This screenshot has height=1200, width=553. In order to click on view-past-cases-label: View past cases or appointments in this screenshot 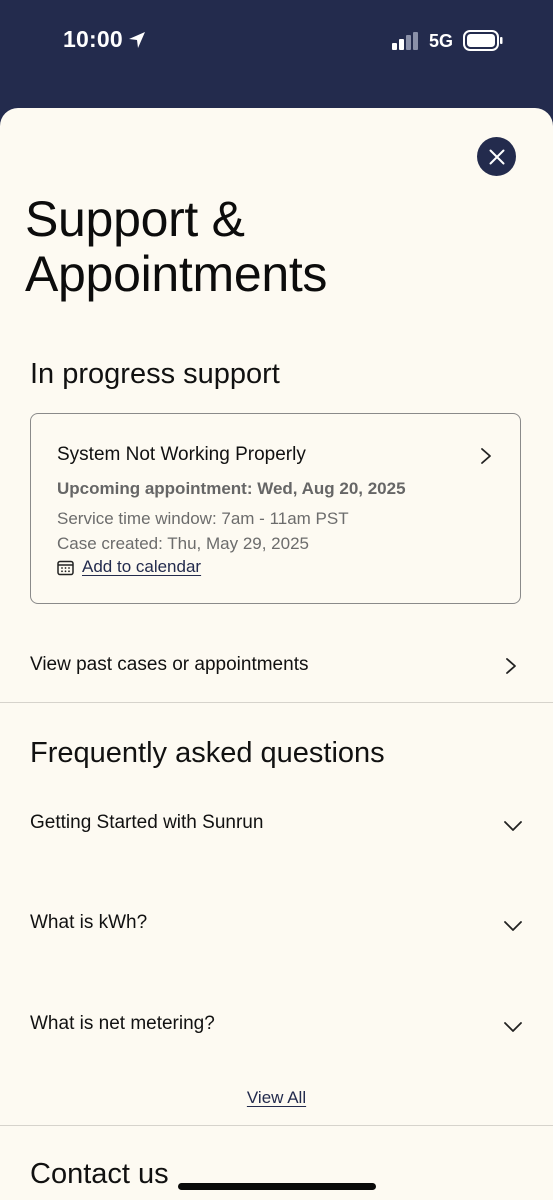, I will do `click(169, 664)`.